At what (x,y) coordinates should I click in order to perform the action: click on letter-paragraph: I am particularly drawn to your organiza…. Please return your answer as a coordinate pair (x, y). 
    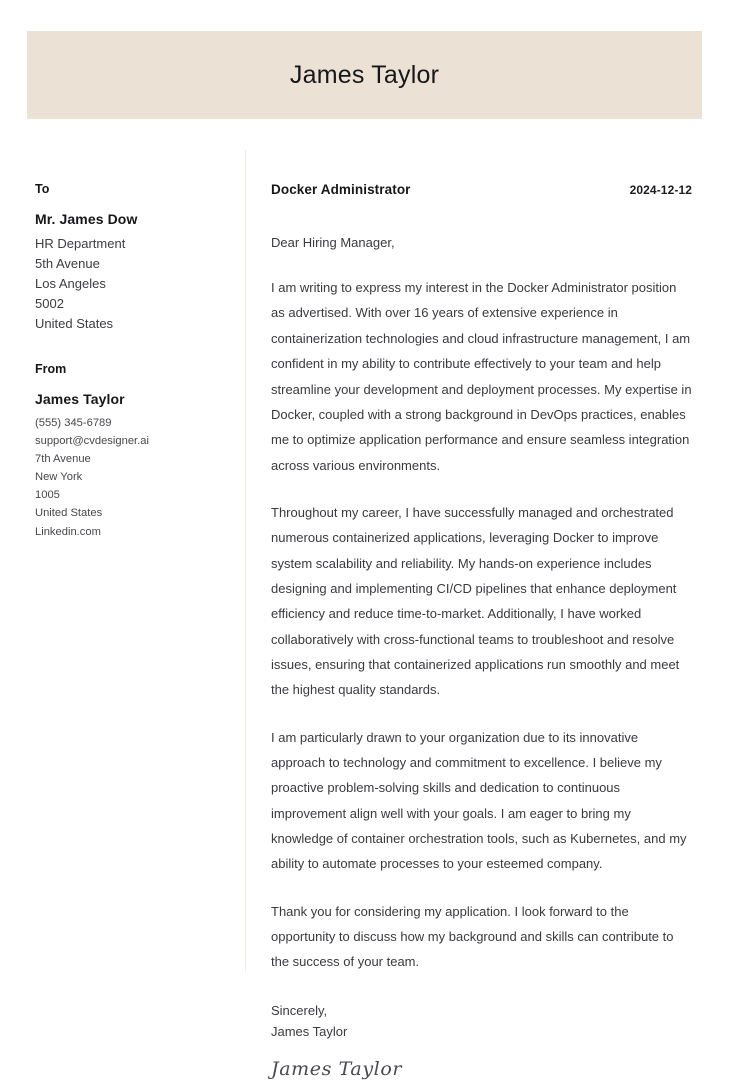
    Looking at the image, I should click on (479, 800).